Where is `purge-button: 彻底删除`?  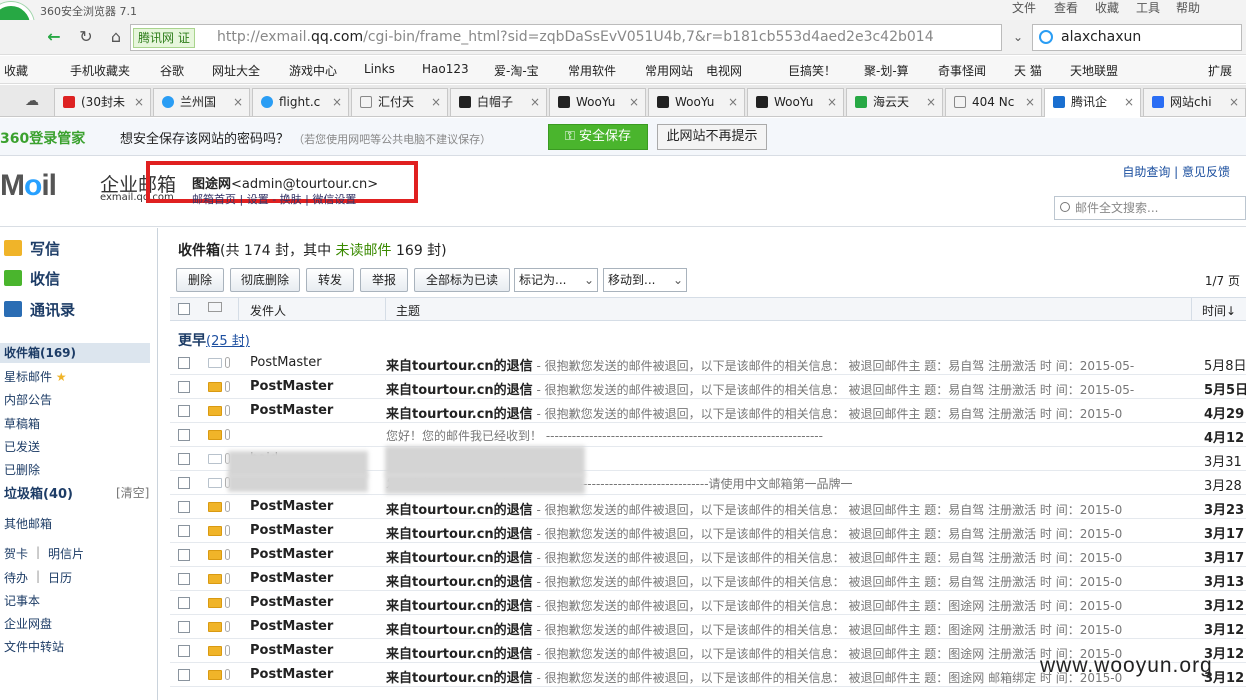
purge-button: 彻底删除 is located at coordinates (265, 280).